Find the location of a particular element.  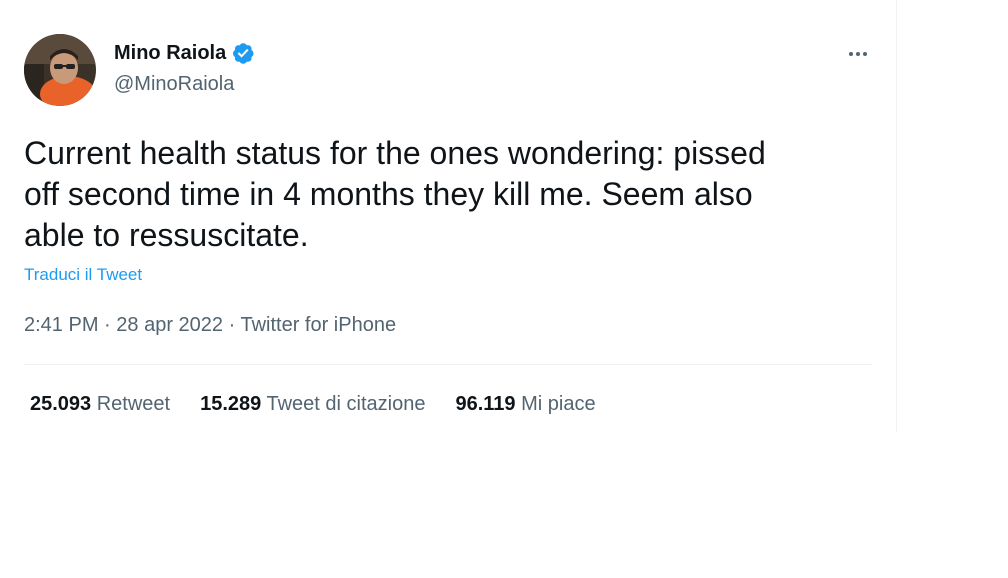

like-count: 96.119 Mi piace is located at coordinates (525, 404).